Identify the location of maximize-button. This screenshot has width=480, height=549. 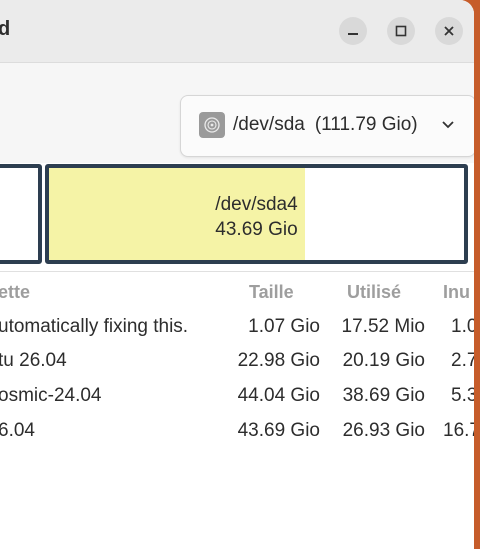
(401, 31).